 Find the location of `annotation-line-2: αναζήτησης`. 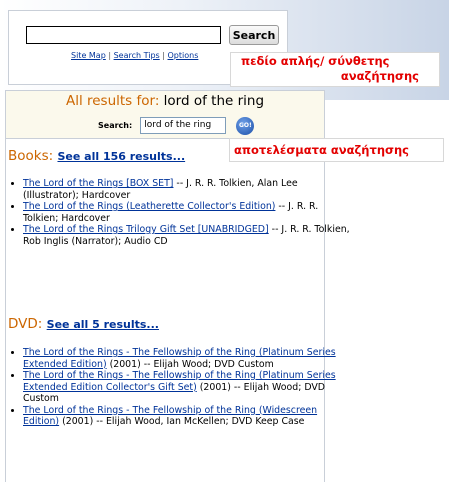

annotation-line-2: αναζήτησης is located at coordinates (379, 76).